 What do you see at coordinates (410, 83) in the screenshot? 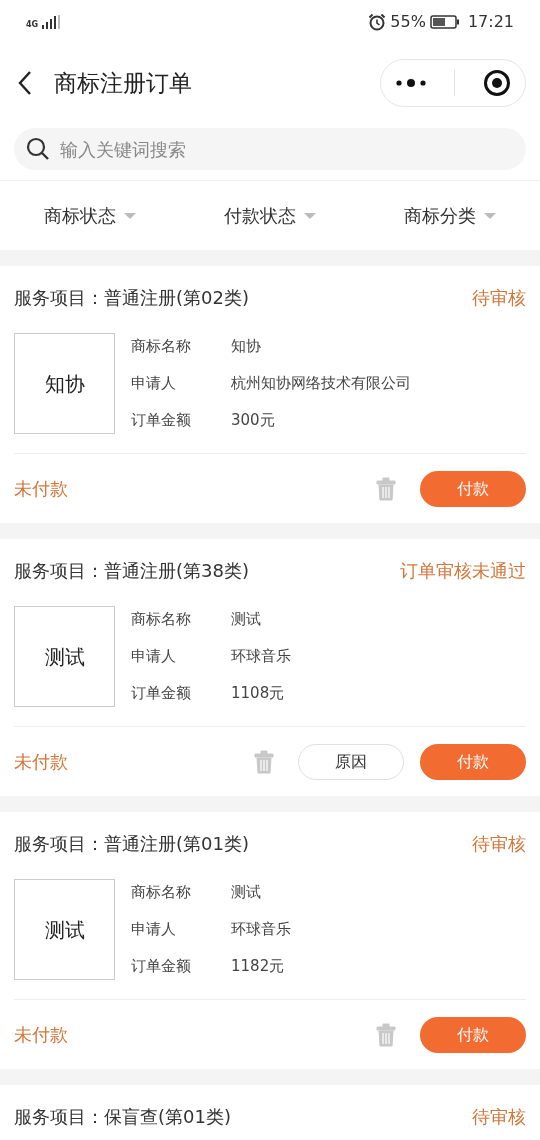
I see `more-icon` at bounding box center [410, 83].